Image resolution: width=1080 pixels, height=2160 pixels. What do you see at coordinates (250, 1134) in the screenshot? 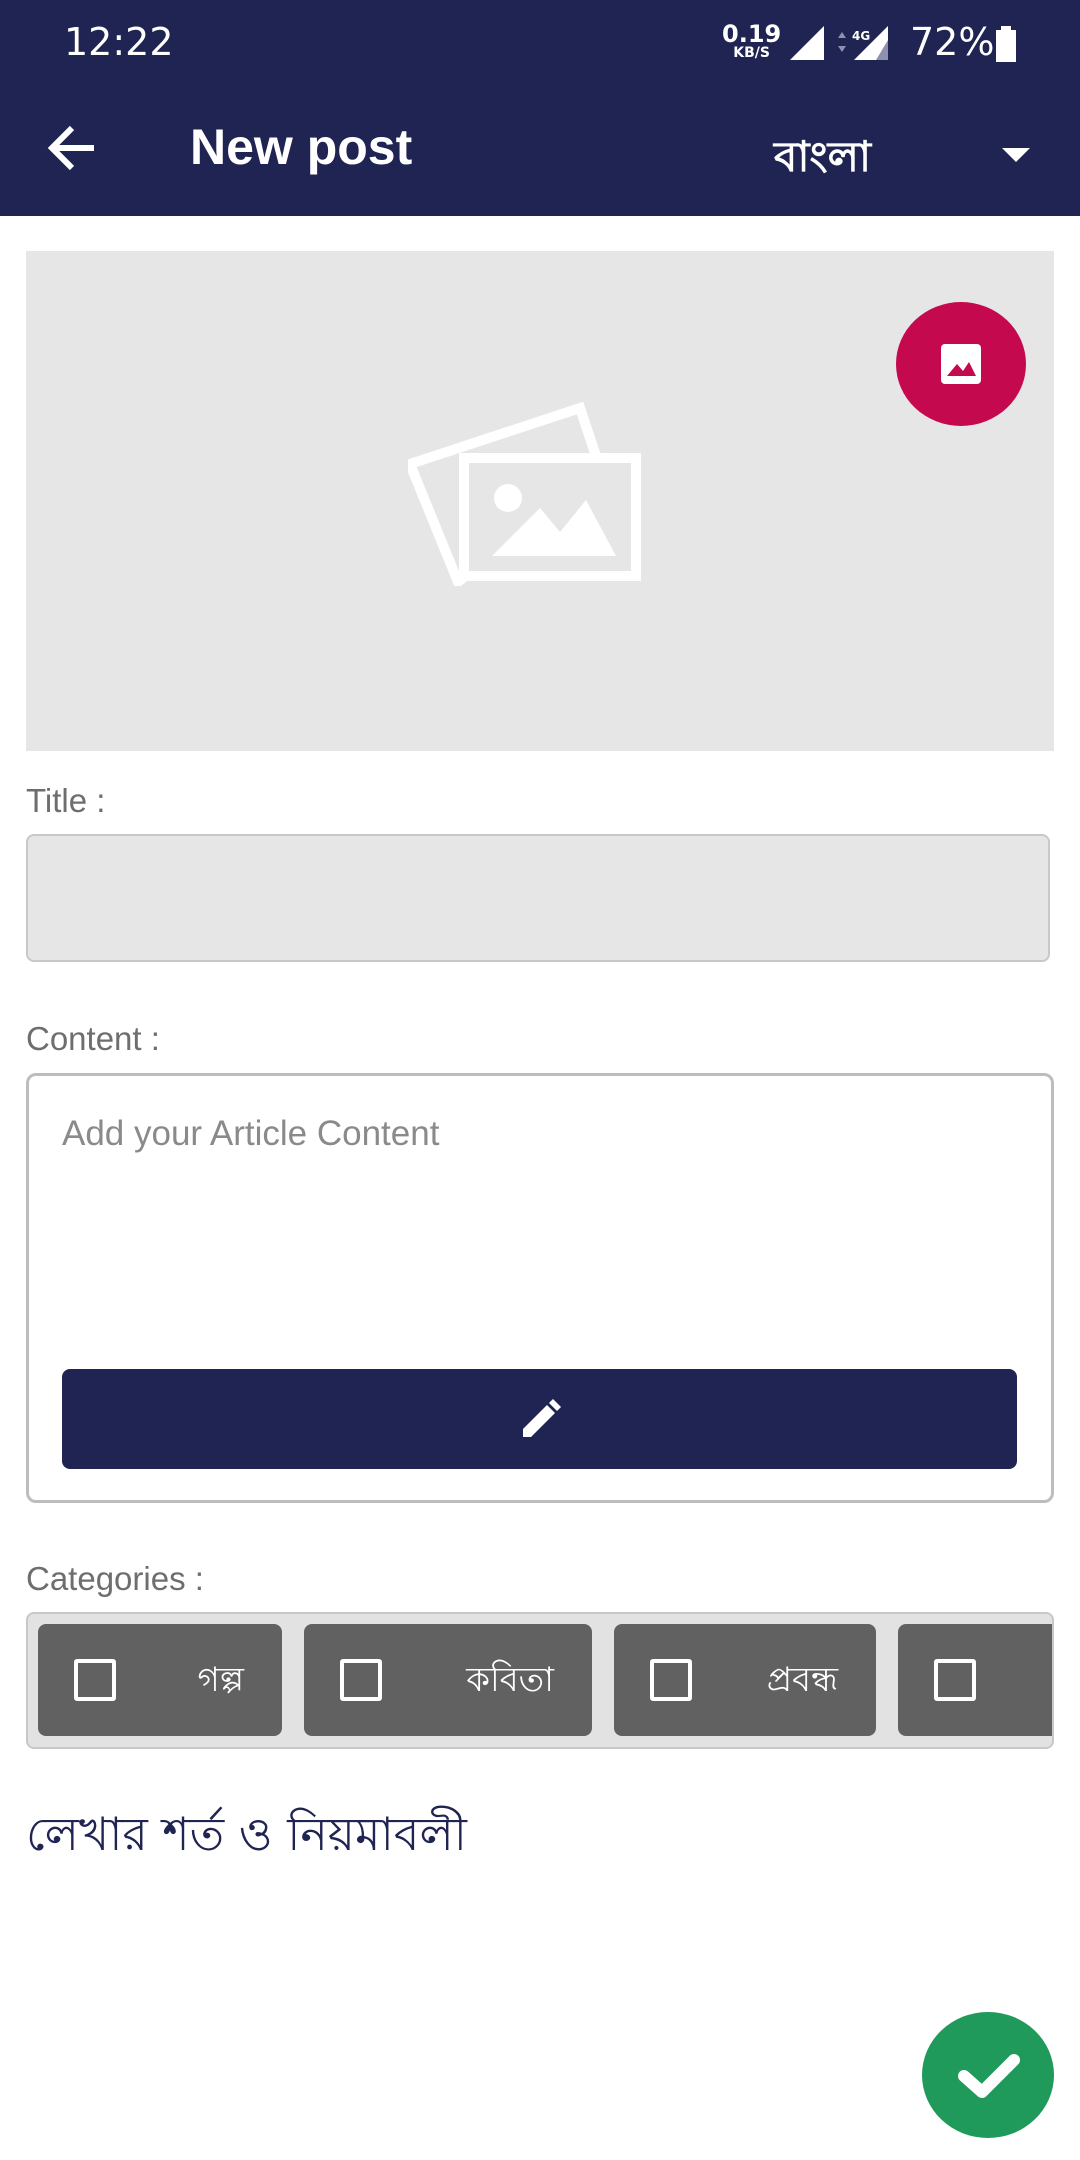
I see `content-placeholder: Add your Article Content` at bounding box center [250, 1134].